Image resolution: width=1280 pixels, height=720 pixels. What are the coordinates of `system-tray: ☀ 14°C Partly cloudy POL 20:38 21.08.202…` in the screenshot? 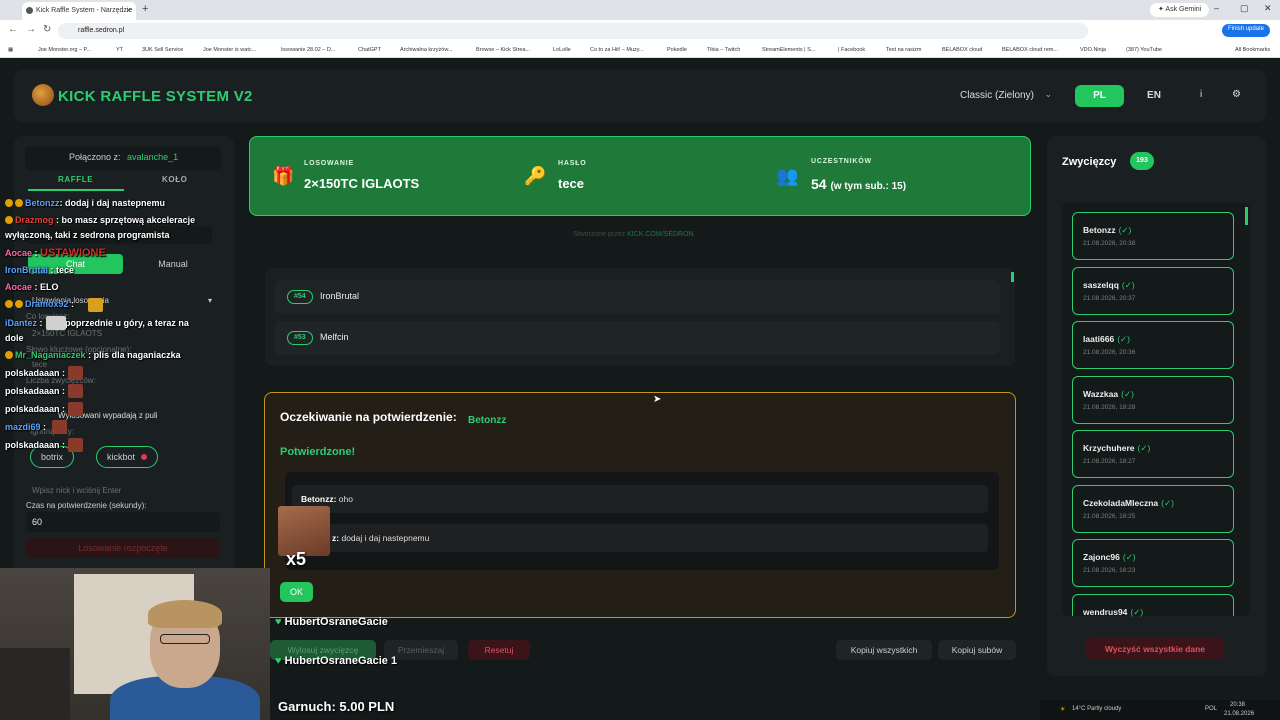 It's located at (1160, 710).